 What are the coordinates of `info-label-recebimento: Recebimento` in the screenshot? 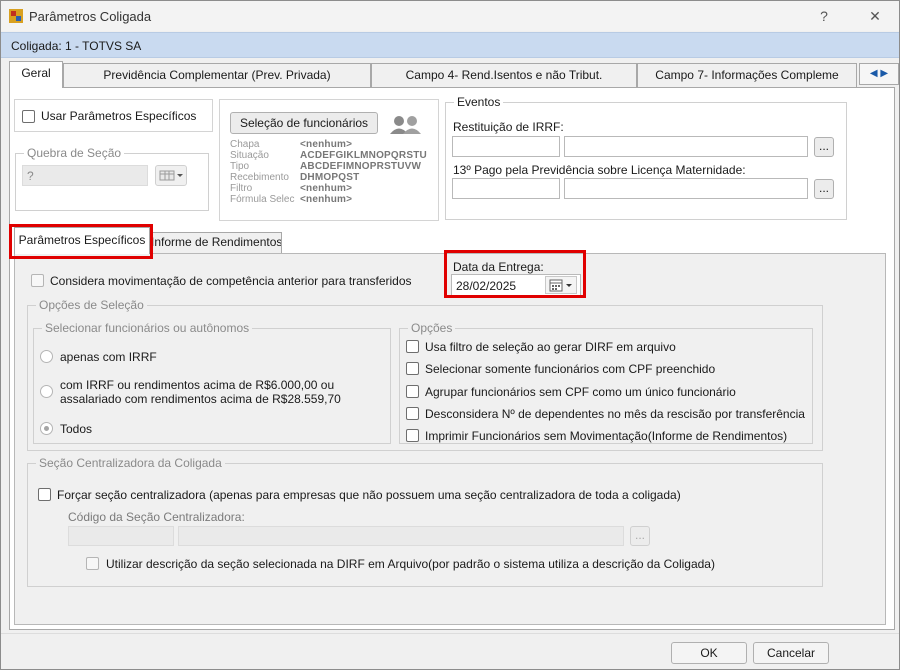 It's located at (259, 177).